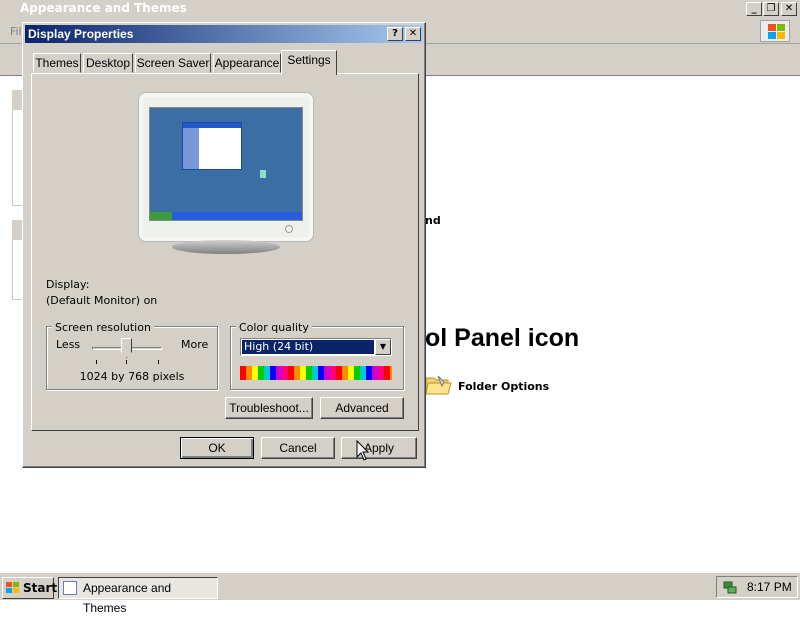 The image size is (800, 618). I want to click on clock: 8:17 PM, so click(769, 587).